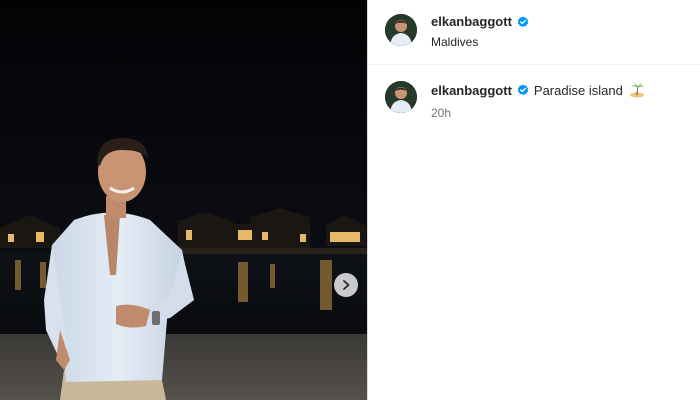 The image size is (700, 400). I want to click on caption-row: elkanbaggott Paradise island, so click(538, 90).